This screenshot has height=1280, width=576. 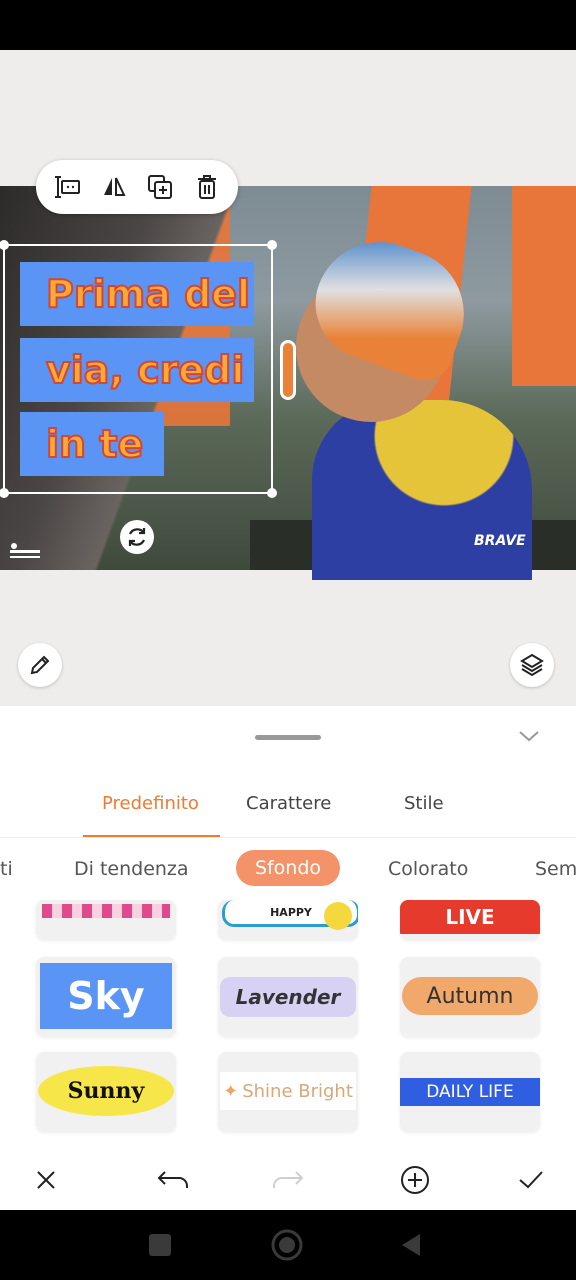 What do you see at coordinates (25, 550) in the screenshot?
I see `corner-logo-icon` at bounding box center [25, 550].